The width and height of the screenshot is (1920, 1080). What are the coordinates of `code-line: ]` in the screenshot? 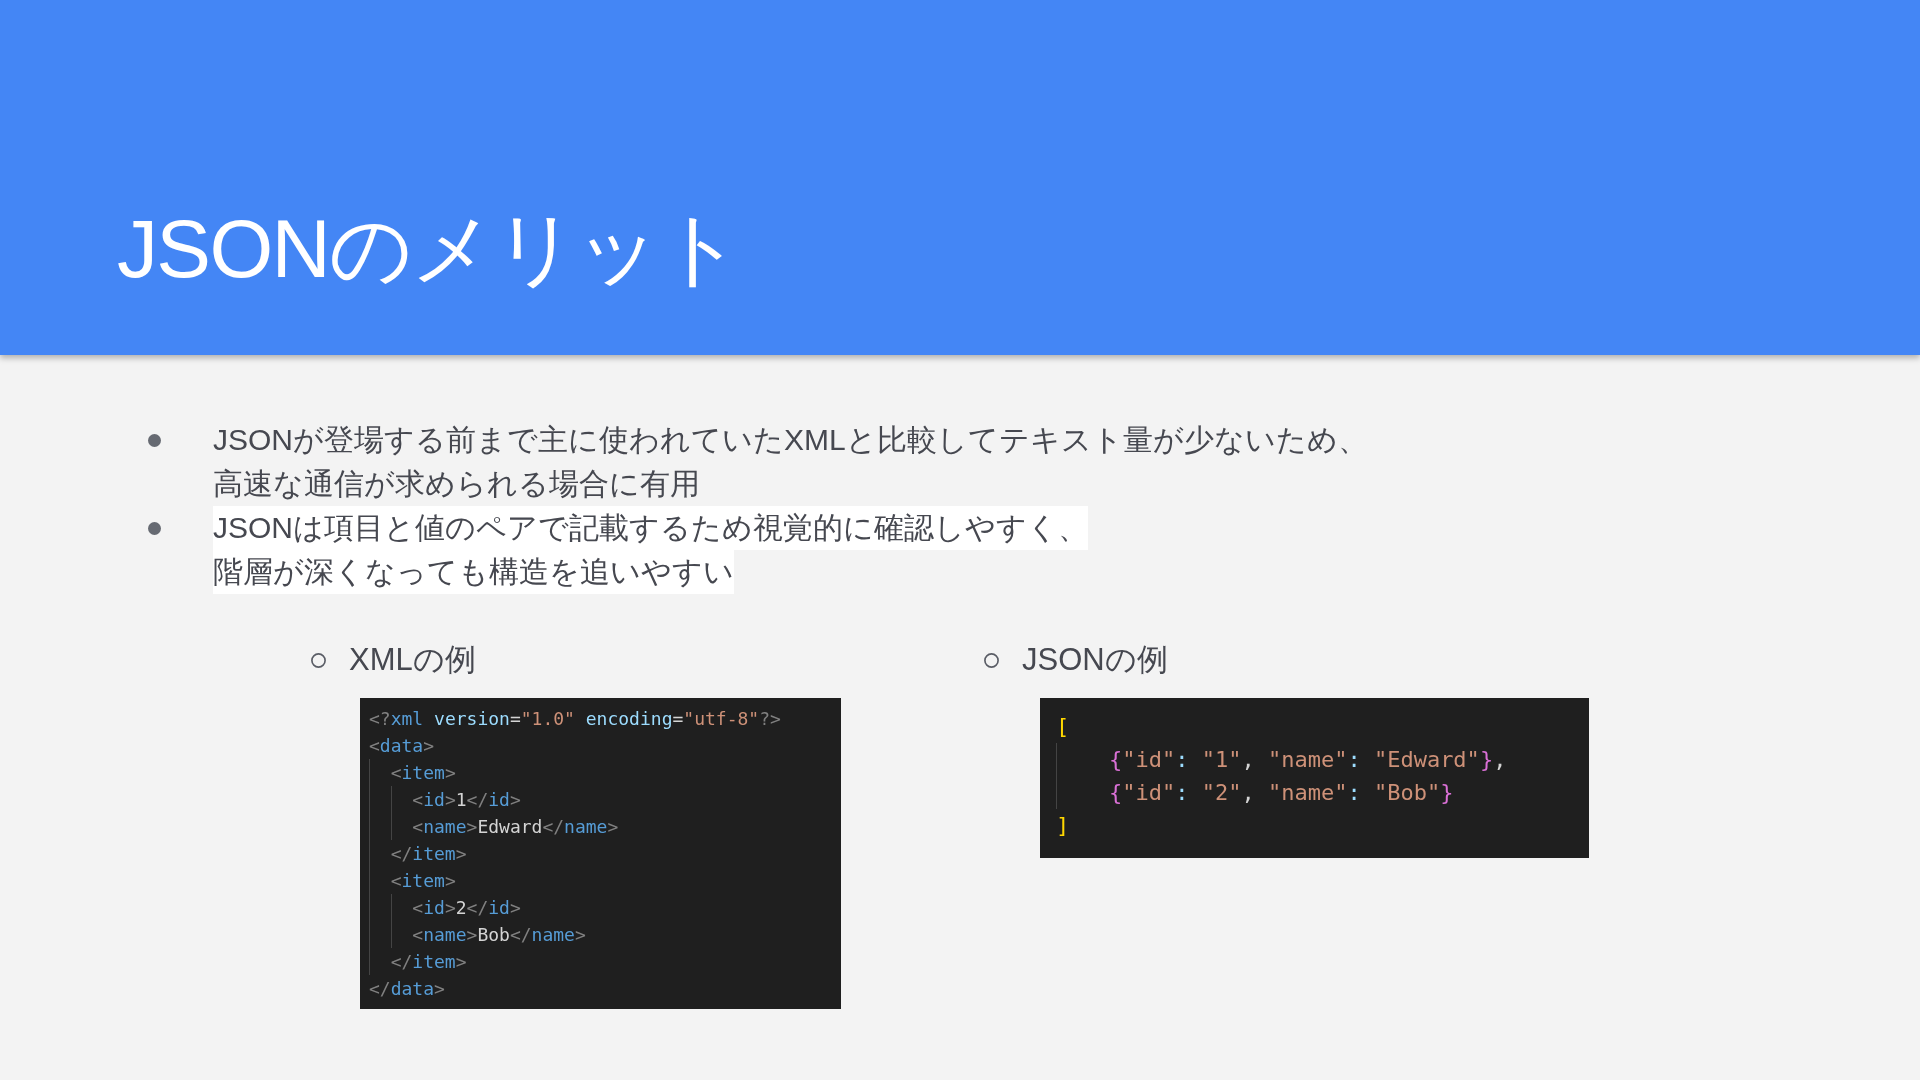 It's located at (1063, 826).